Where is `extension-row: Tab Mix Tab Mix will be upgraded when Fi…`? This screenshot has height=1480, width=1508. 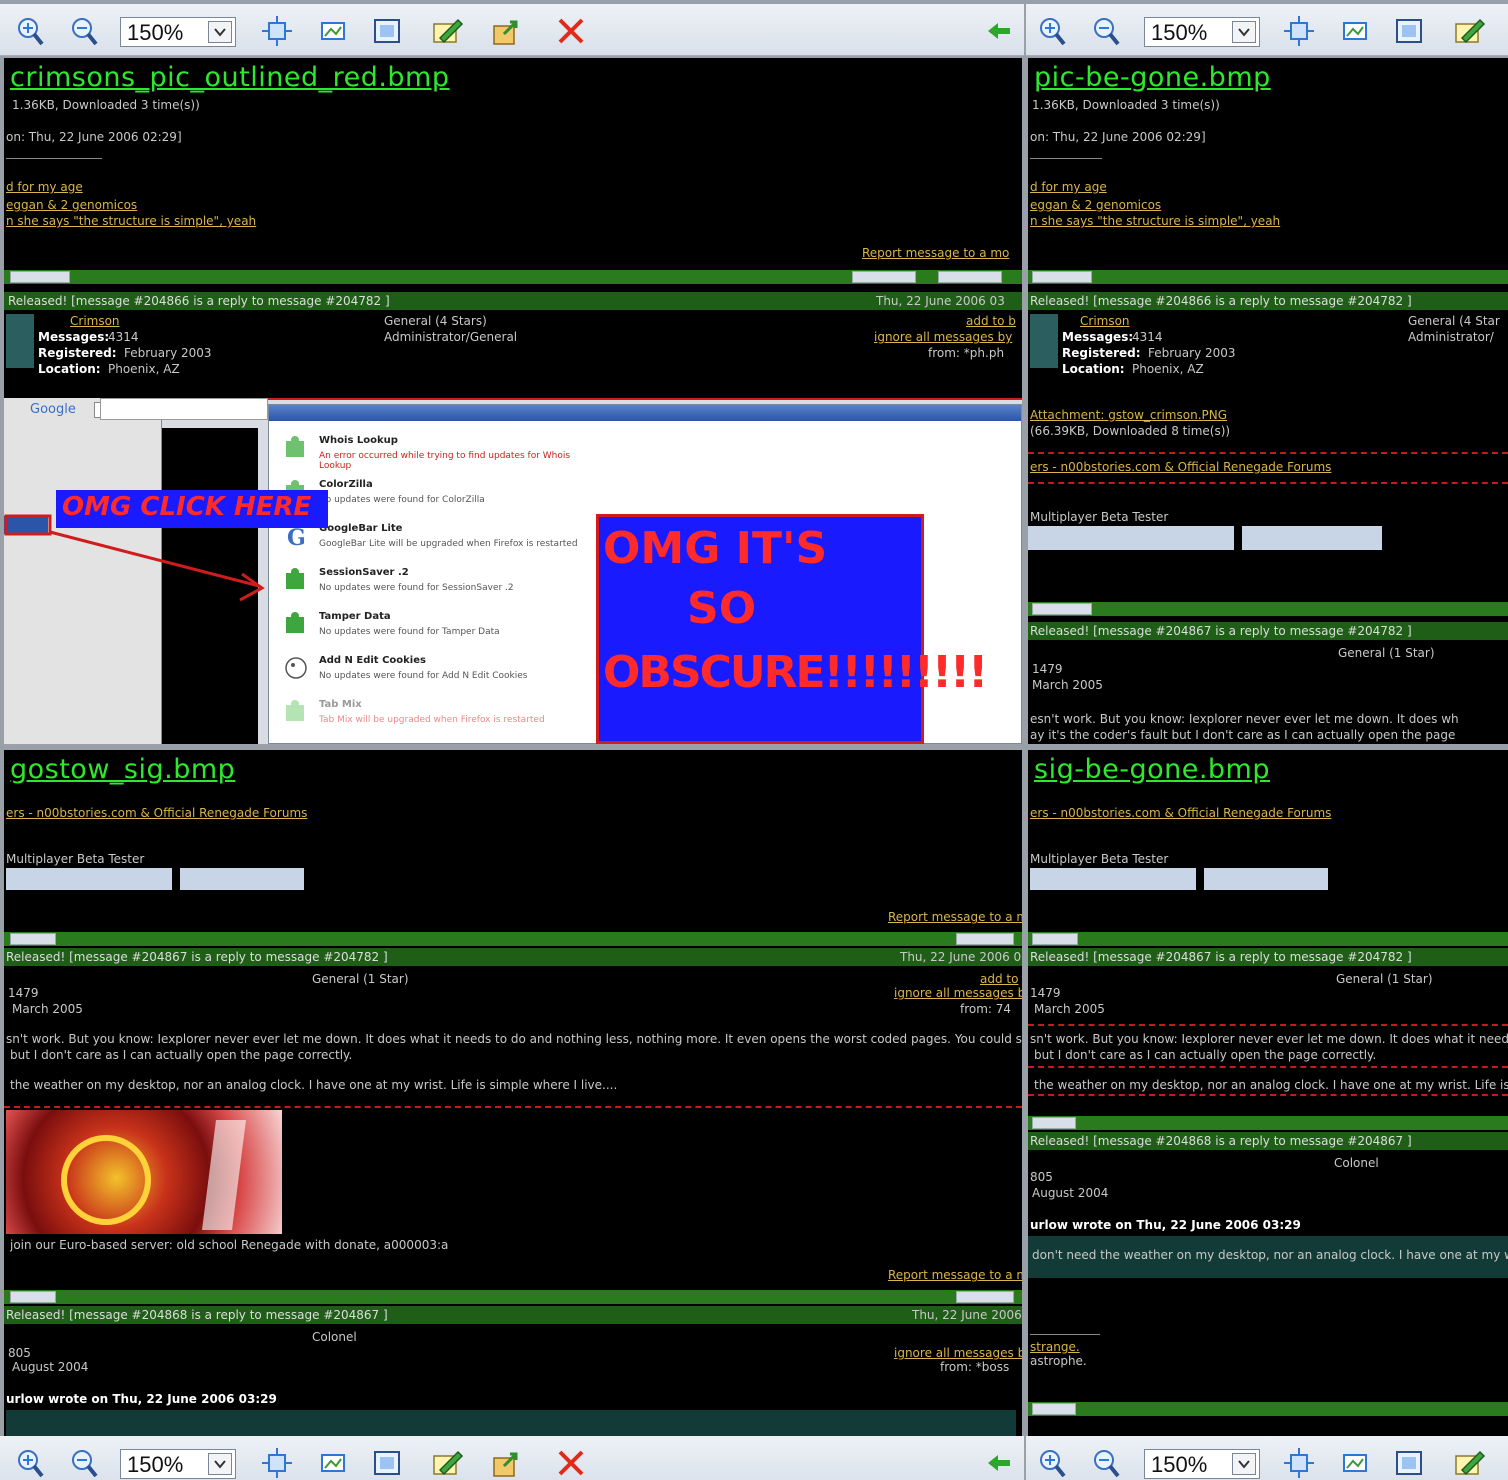
extension-row: Tab Mix Tab Mix will be upgraded when Fi… is located at coordinates (433, 713).